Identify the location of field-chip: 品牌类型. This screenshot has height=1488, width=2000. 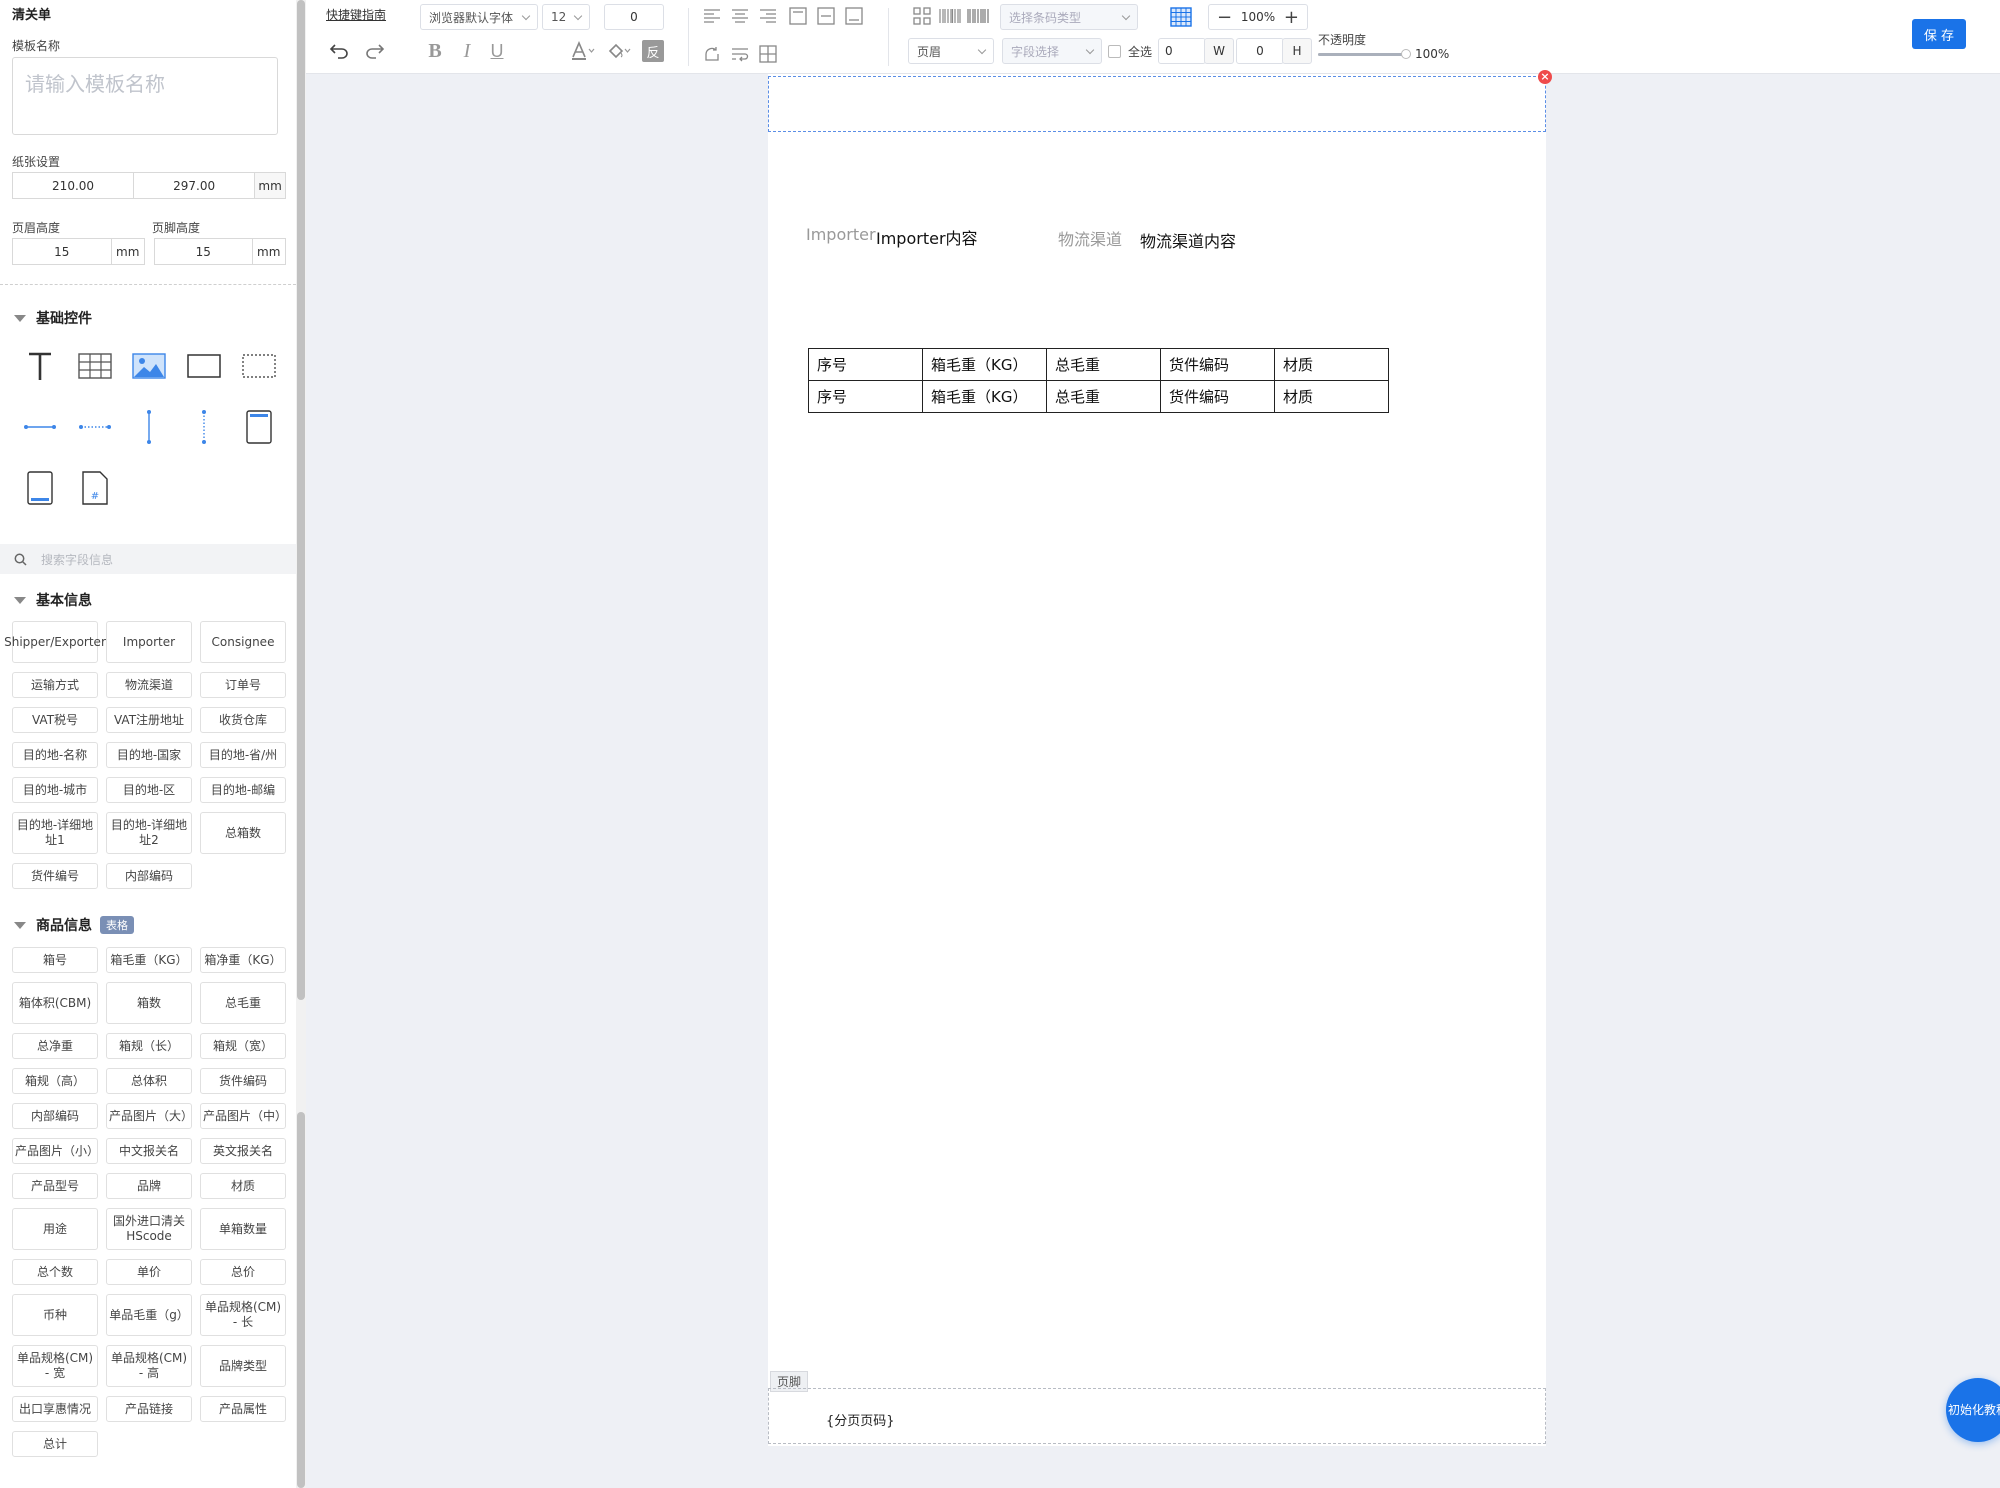
(243, 1366).